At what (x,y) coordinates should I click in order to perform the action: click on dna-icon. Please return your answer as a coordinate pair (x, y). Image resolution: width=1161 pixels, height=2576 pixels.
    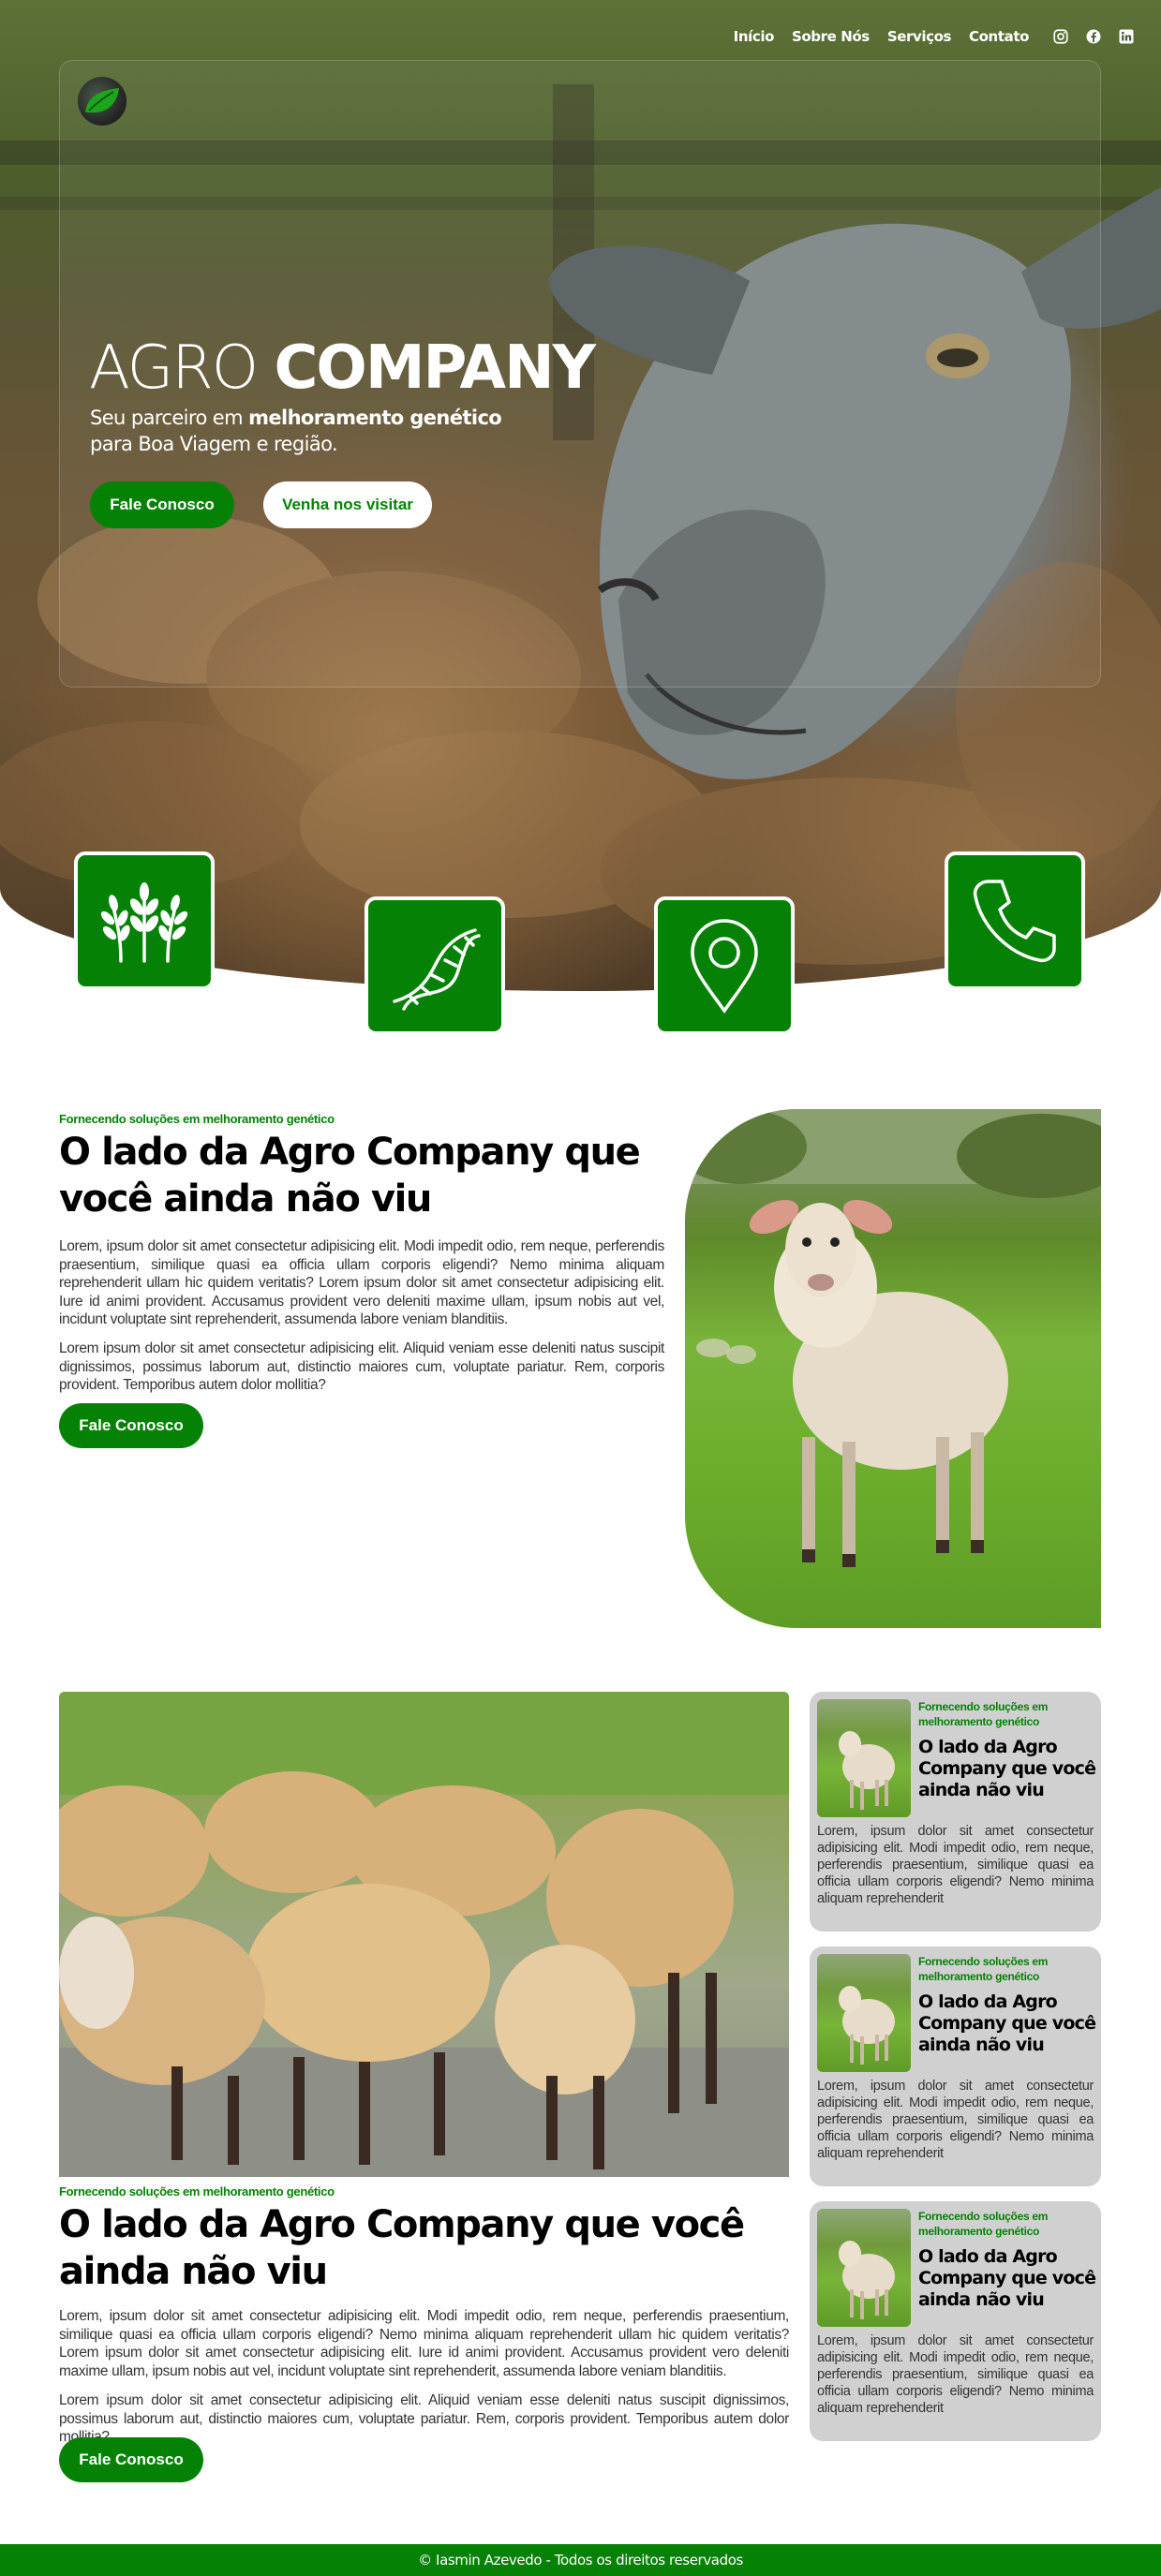
    Looking at the image, I should click on (437, 969).